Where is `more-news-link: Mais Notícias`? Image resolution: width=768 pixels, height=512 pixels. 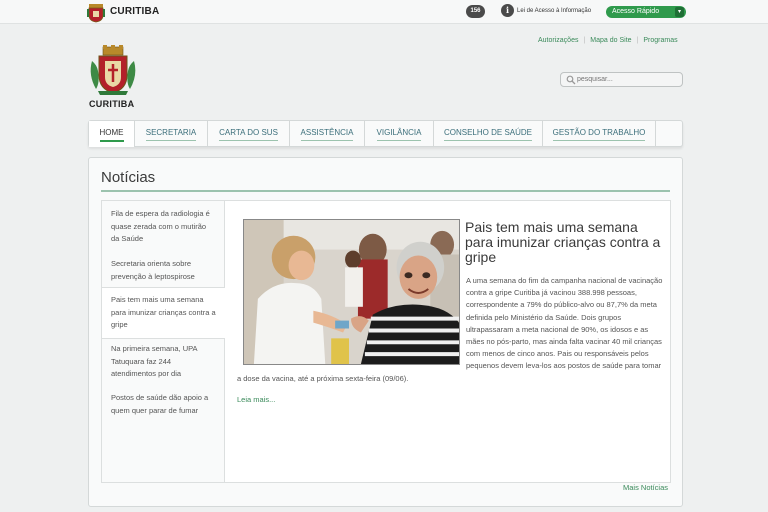
more-news-link: Mais Notícias is located at coordinates (645, 487).